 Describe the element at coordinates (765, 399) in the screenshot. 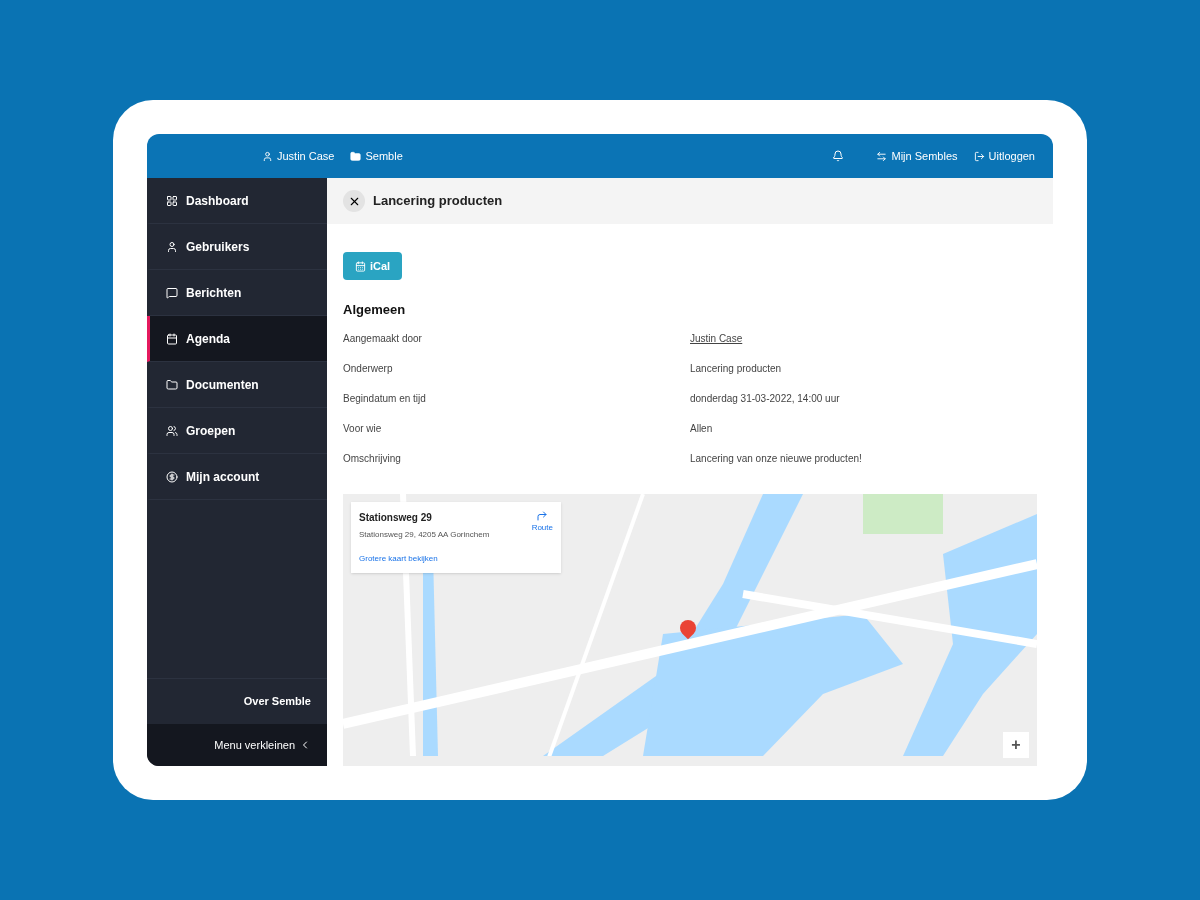

I see `field-value: donderdag 31-03-2022, 14:00 uur` at that location.